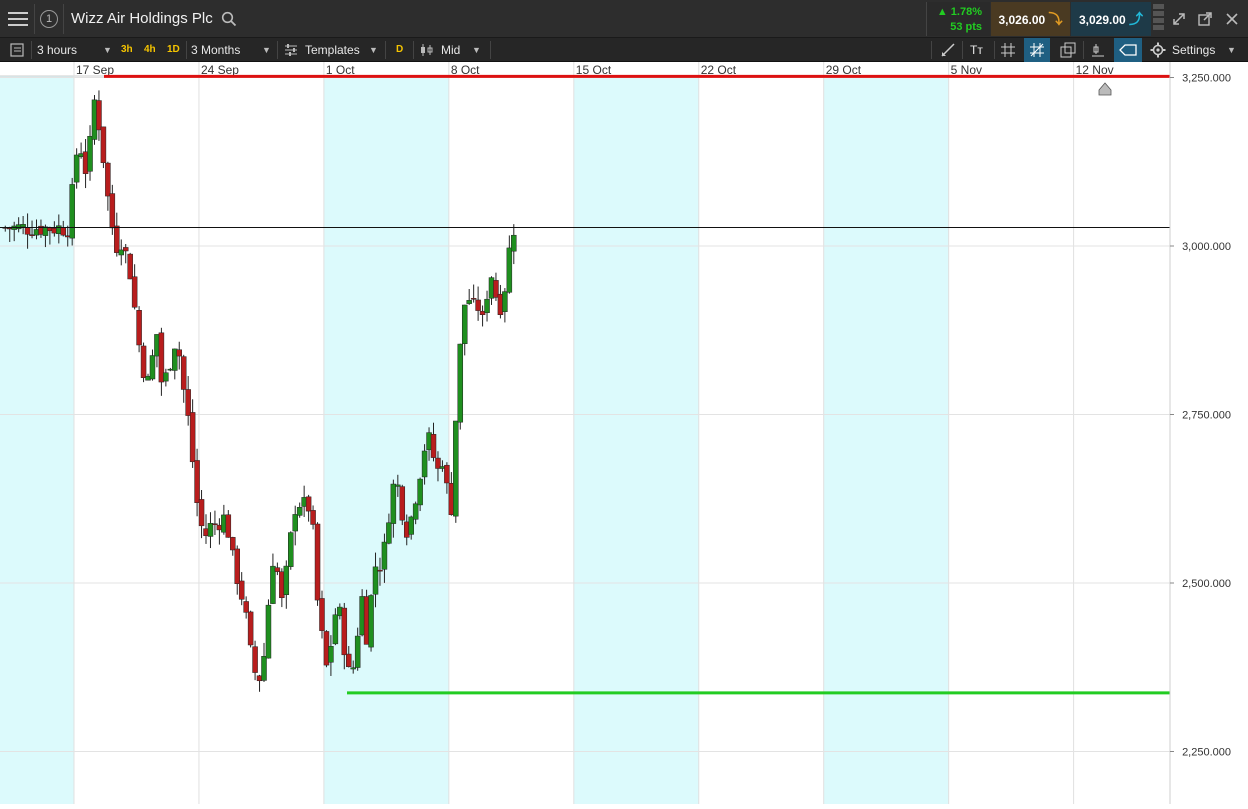 The width and height of the screenshot is (1248, 809). What do you see at coordinates (1179, 19) in the screenshot?
I see `expand-icon` at bounding box center [1179, 19].